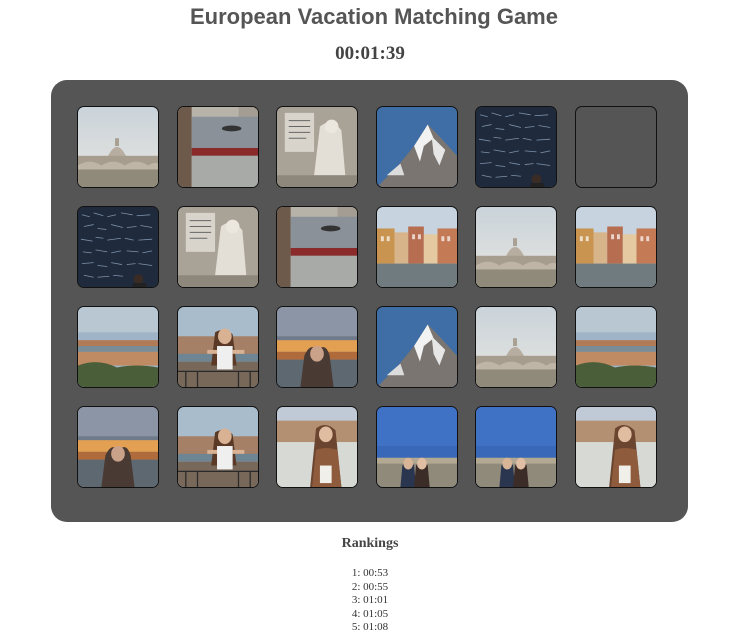 The width and height of the screenshot is (748, 640). What do you see at coordinates (370, 543) in the screenshot?
I see `rankings-title: Rankings` at bounding box center [370, 543].